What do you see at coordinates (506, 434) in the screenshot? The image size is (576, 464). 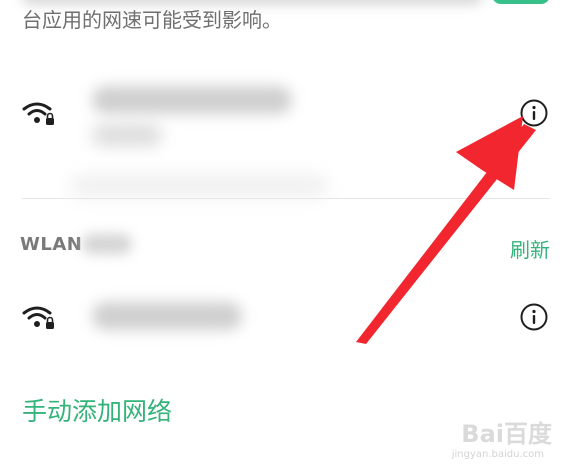 I see `watermark-text: Bai百度` at bounding box center [506, 434].